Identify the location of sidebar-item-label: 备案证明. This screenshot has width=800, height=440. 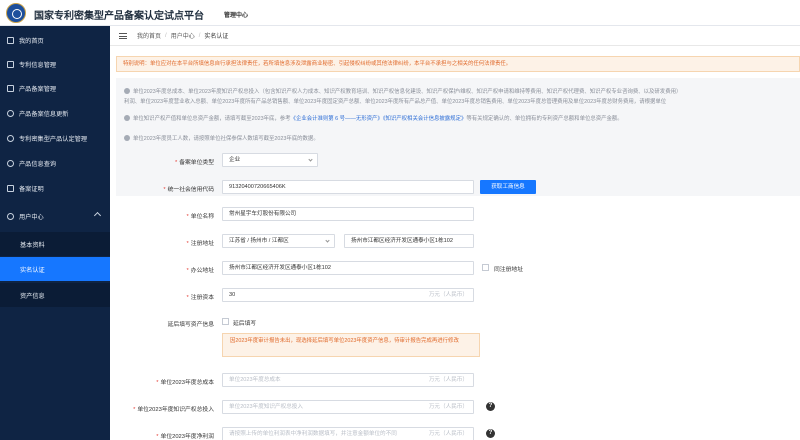
(31, 189).